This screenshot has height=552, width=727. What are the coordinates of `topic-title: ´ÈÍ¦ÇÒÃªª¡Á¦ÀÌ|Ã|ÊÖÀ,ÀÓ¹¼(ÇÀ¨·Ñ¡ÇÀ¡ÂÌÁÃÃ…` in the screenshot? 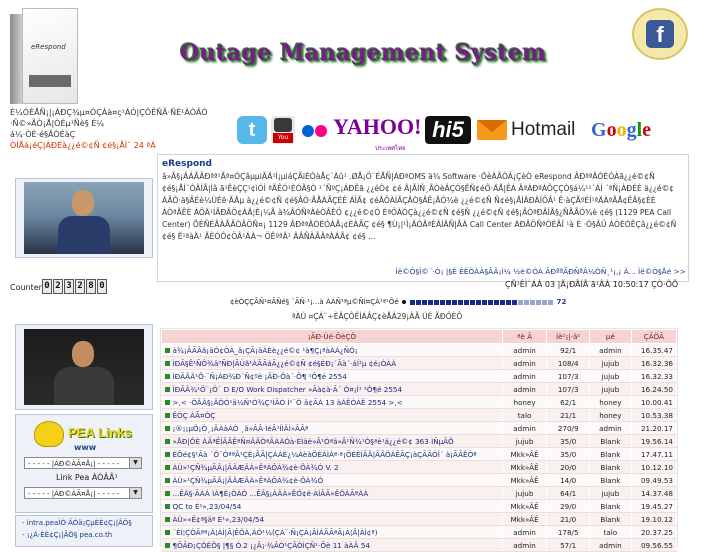 It's located at (275, 532).